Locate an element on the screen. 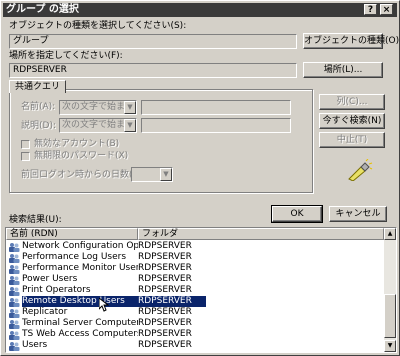  row-name: Replicator is located at coordinates (45, 312).